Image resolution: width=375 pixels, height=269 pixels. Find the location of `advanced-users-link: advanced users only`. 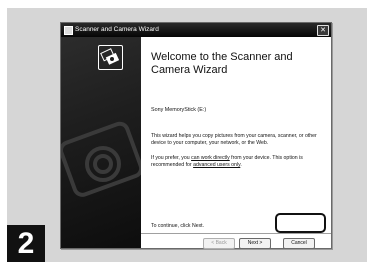

advanced-users-link: advanced users only is located at coordinates (216, 165).